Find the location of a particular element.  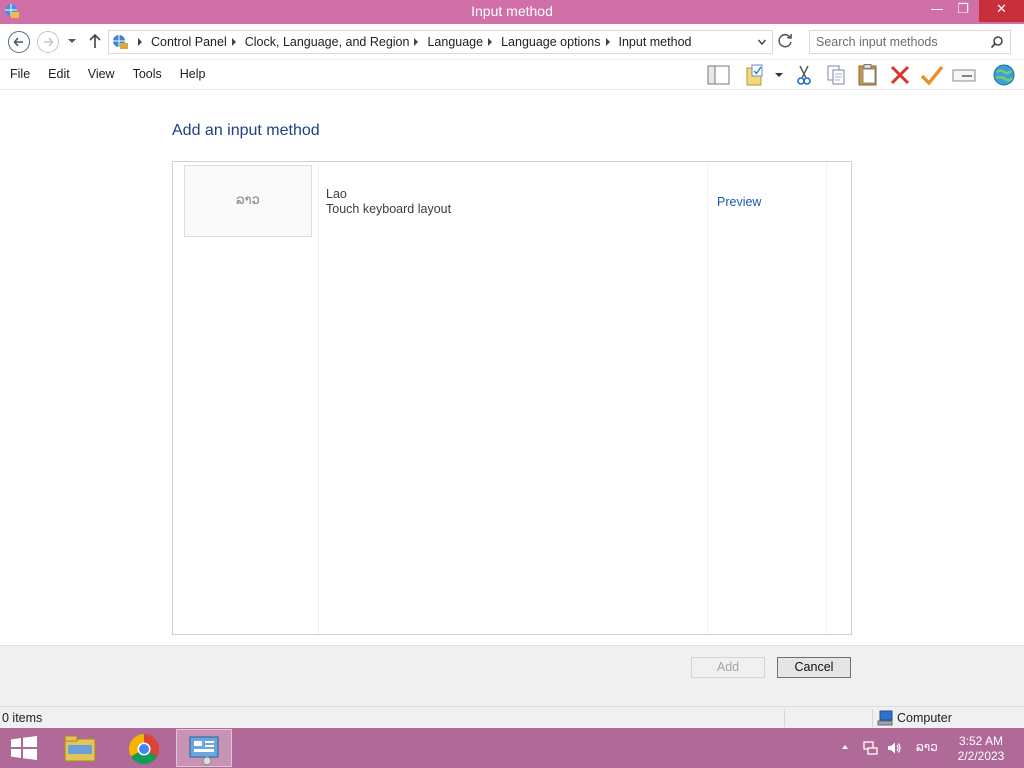

network-icon is located at coordinates (870, 748).